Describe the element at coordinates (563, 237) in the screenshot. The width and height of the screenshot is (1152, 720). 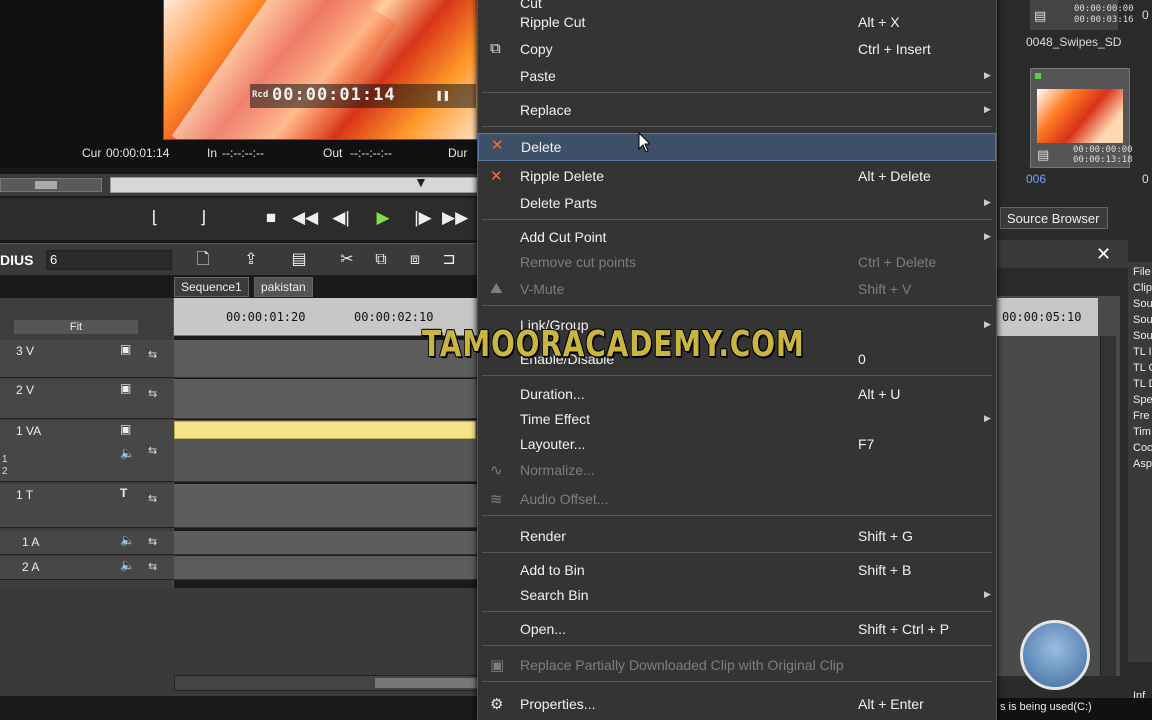
I see `menu-item-label: Add Cut Point` at that location.